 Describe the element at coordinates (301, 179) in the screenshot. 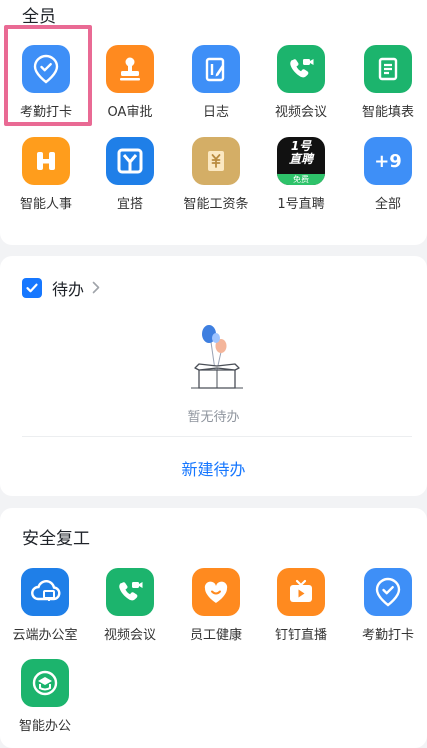

I see `zhipin-badge: 免费` at that location.